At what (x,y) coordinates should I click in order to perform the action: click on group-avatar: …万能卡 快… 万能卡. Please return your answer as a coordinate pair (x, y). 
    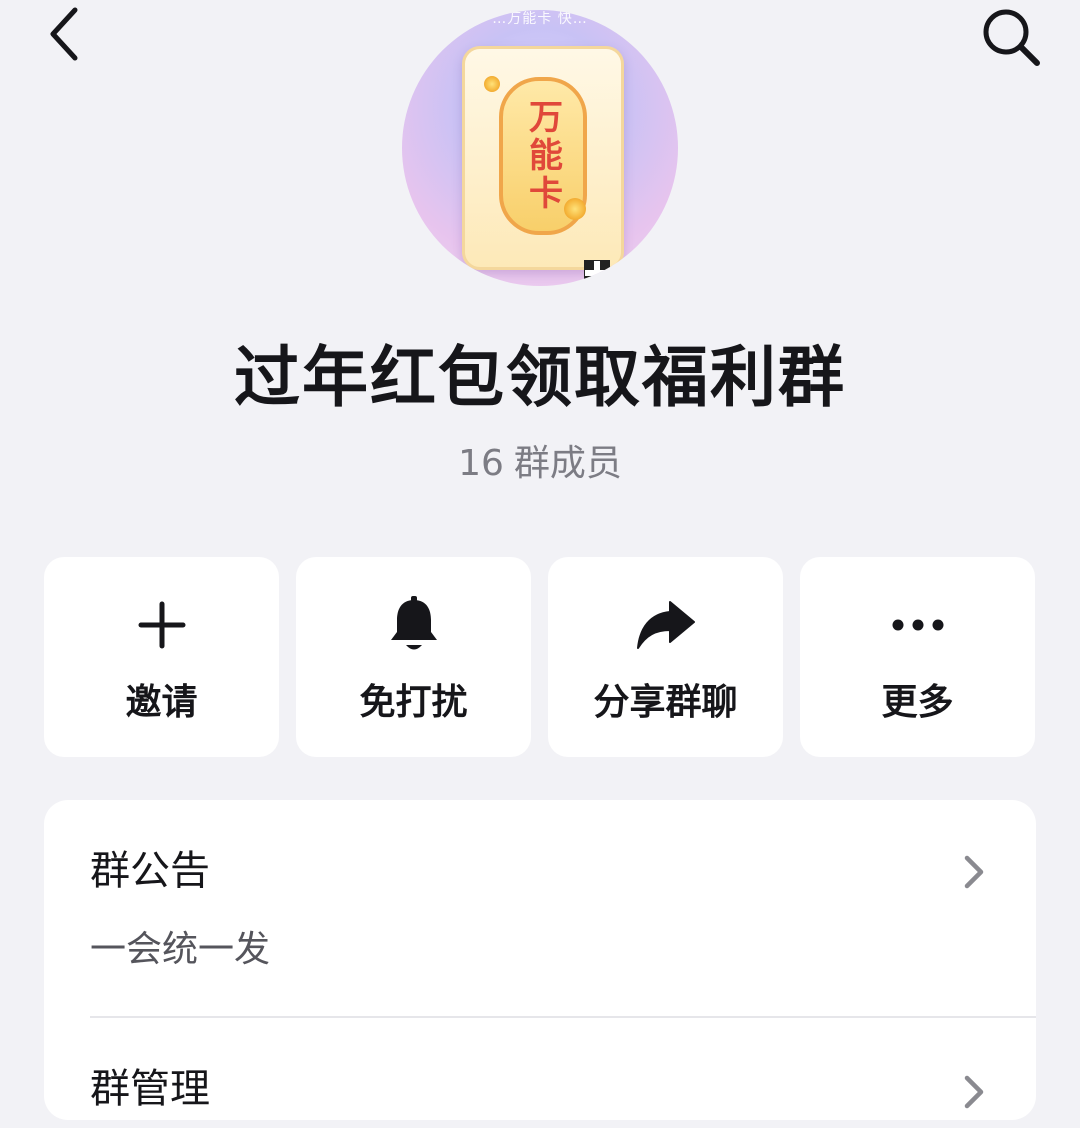
    Looking at the image, I should click on (540, 148).